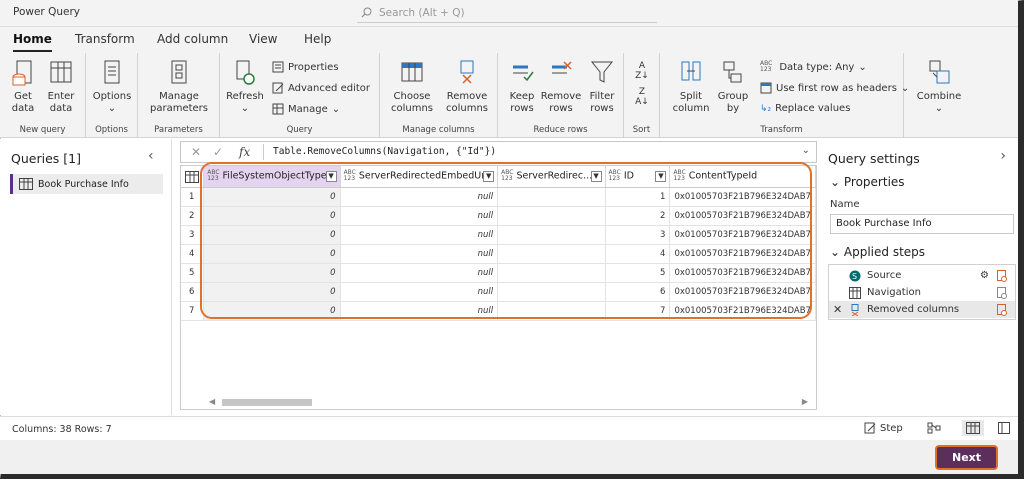 This screenshot has width=1024, height=479. I want to click on row-number: 5, so click(193, 273).